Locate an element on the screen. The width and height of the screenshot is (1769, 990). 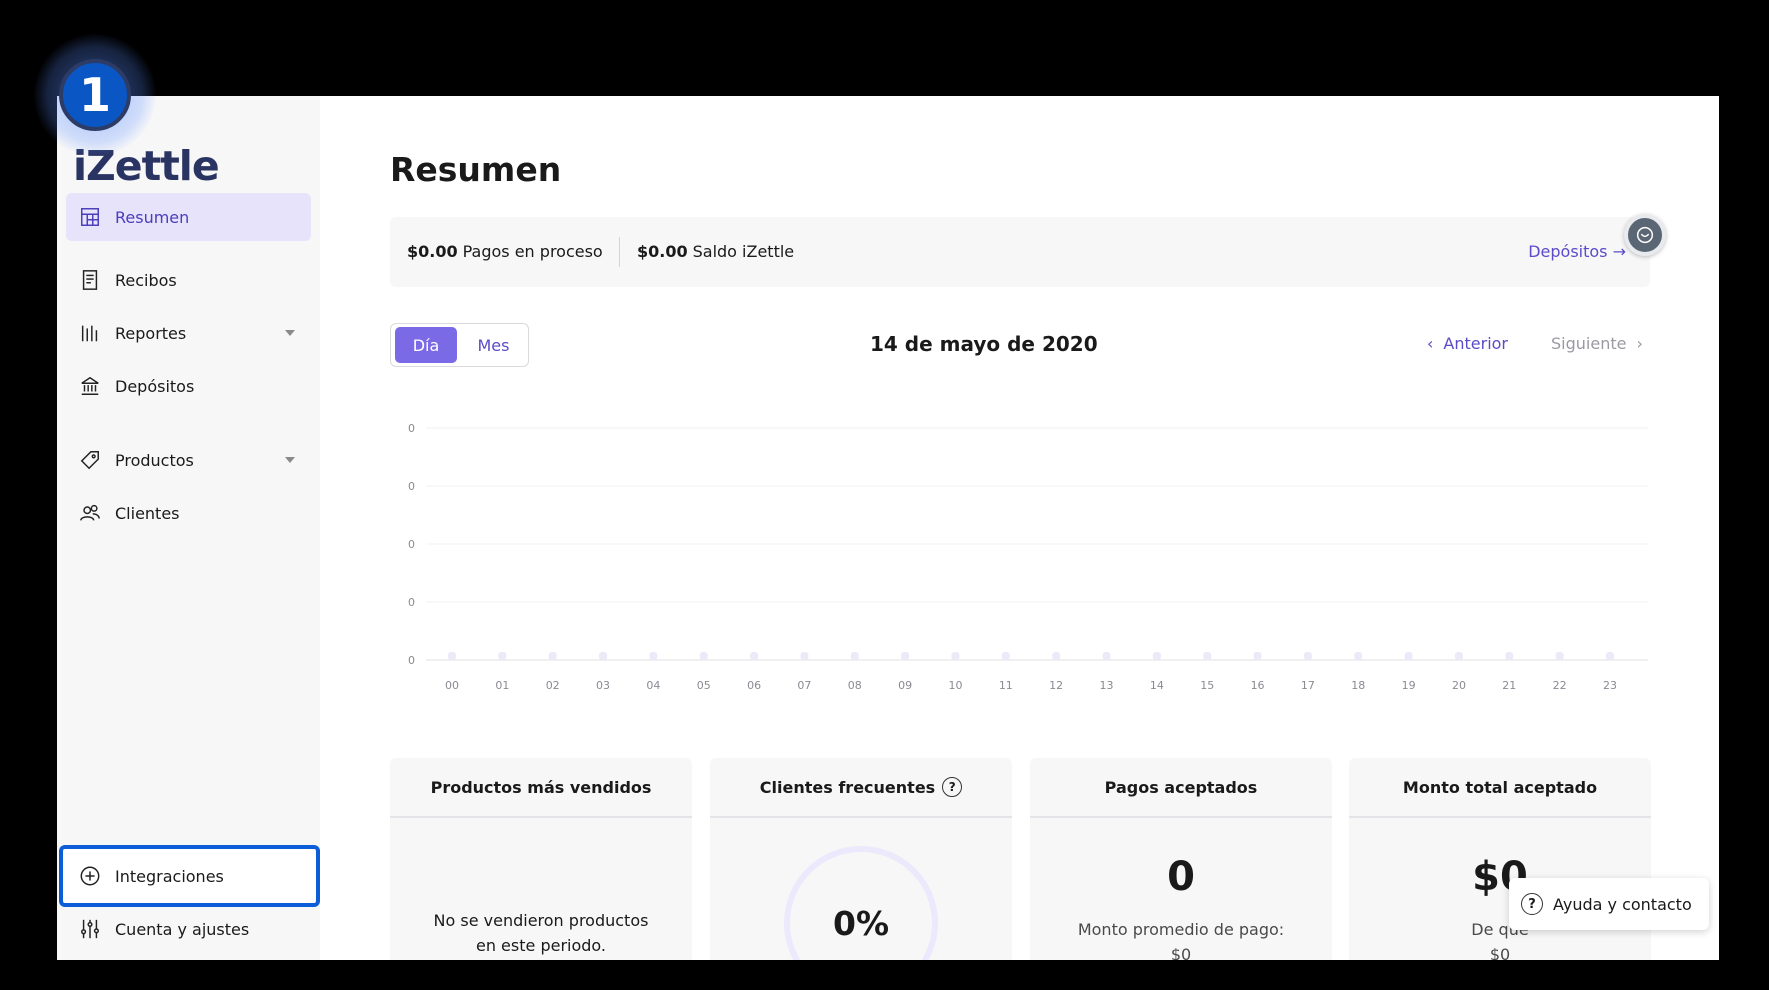
sidebar-item-clientes: Clientes is located at coordinates (188, 513).